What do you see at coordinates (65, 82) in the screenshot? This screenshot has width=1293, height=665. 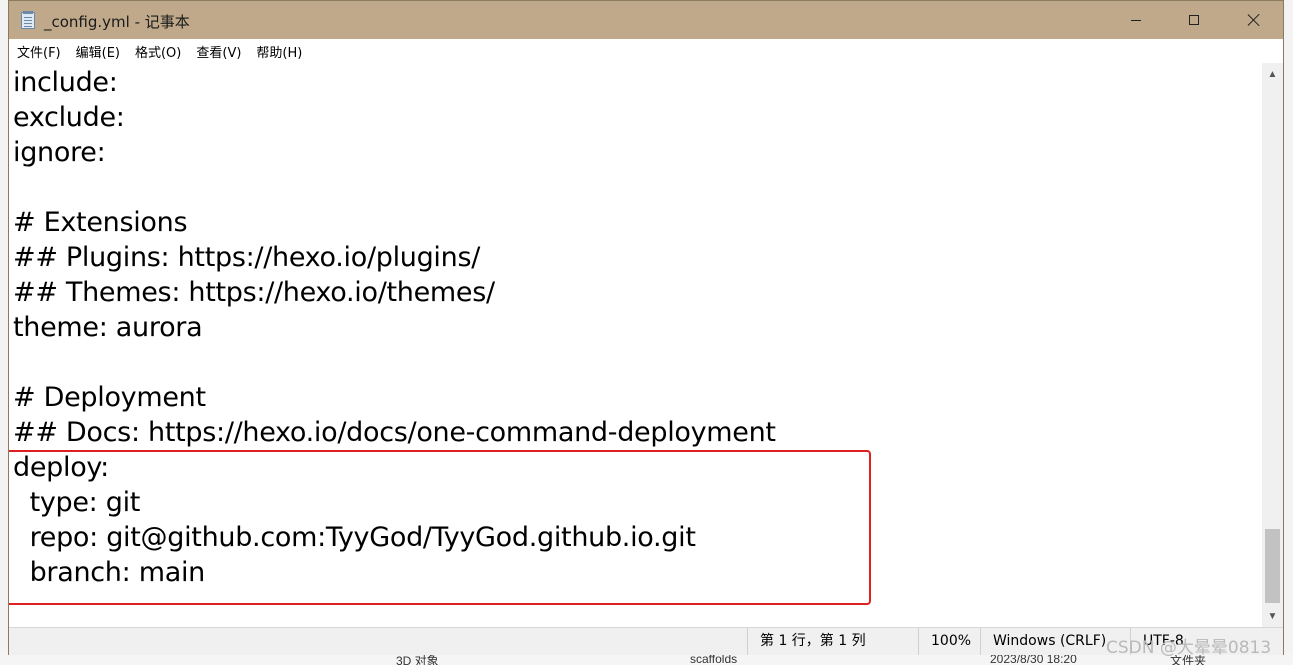 I see `editor-line: include:` at bounding box center [65, 82].